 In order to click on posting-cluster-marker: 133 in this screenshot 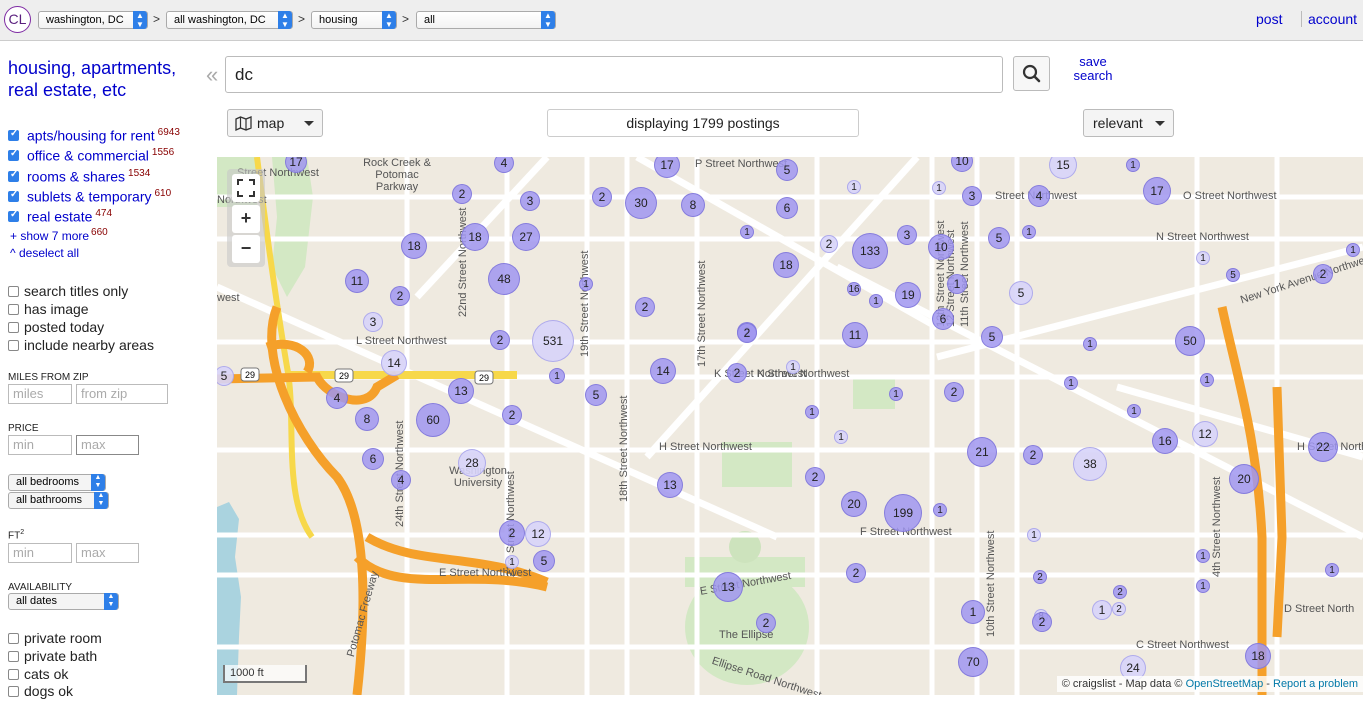, I will do `click(870, 251)`.